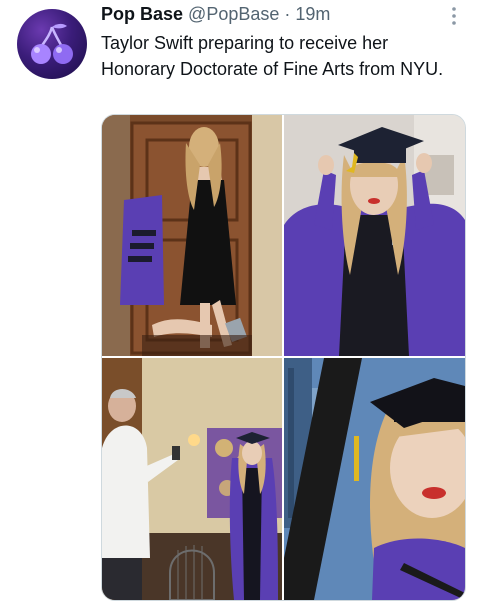 This screenshot has height=601, width=480. I want to click on avatar, so click(52, 44).